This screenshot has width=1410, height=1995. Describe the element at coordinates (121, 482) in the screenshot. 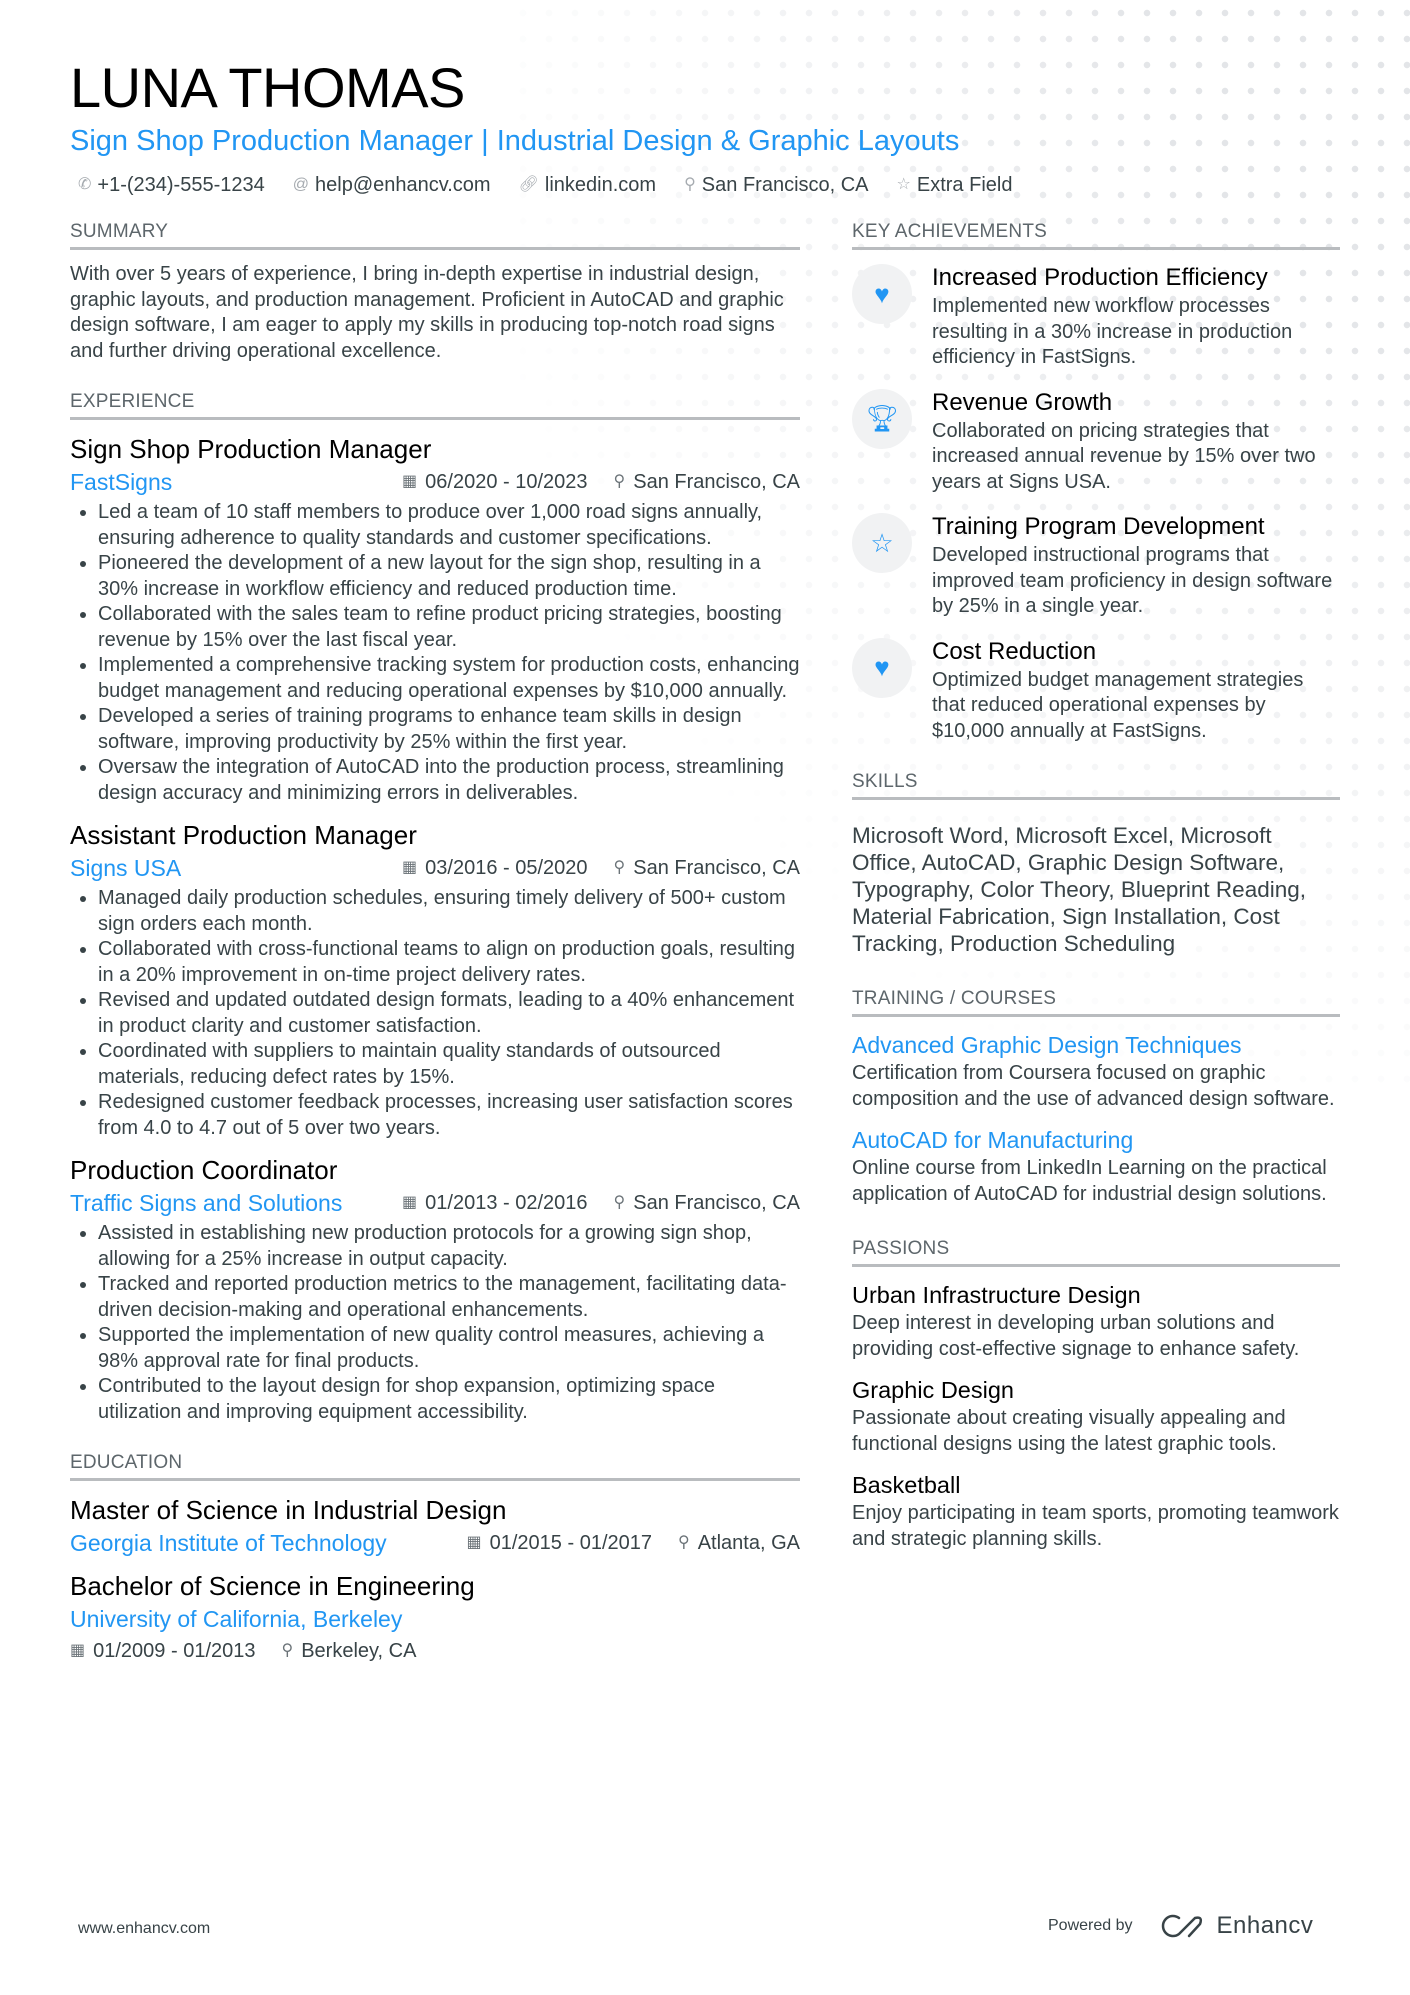

I see `company-name: FastSigns` at that location.